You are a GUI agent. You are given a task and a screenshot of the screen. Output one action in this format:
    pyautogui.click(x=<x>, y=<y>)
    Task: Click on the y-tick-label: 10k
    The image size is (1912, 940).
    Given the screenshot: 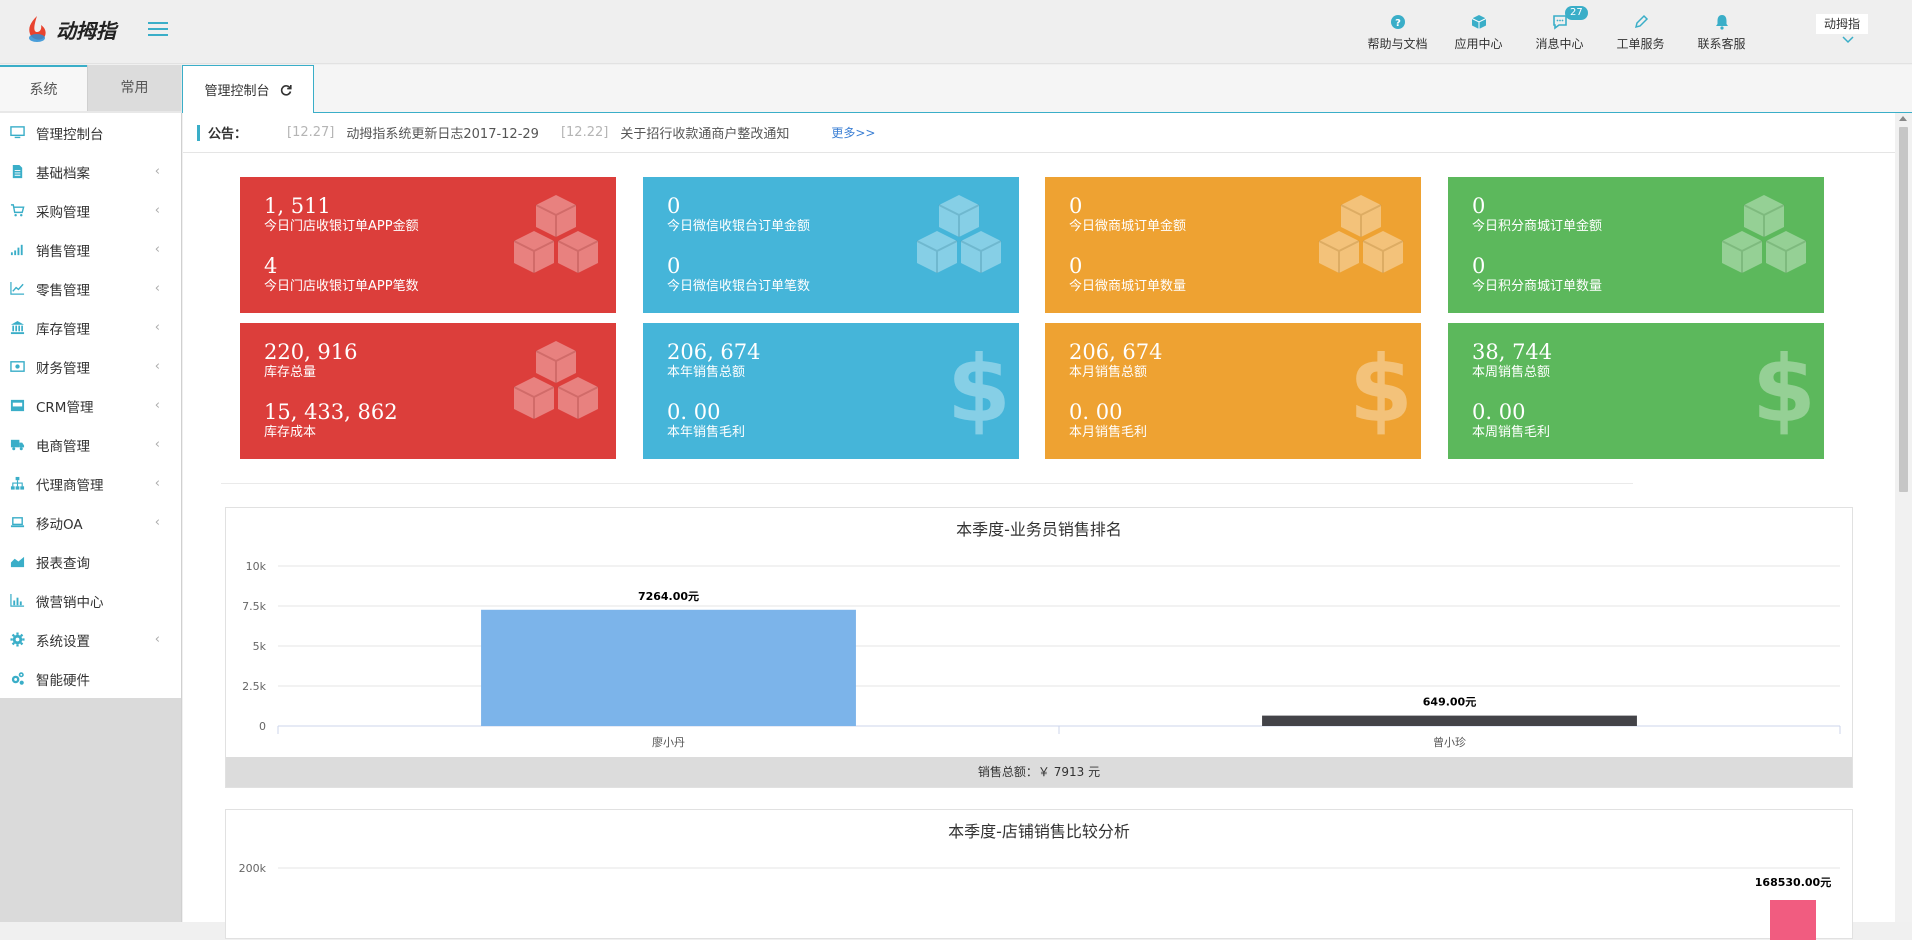 What is the action you would take?
    pyautogui.click(x=256, y=566)
    